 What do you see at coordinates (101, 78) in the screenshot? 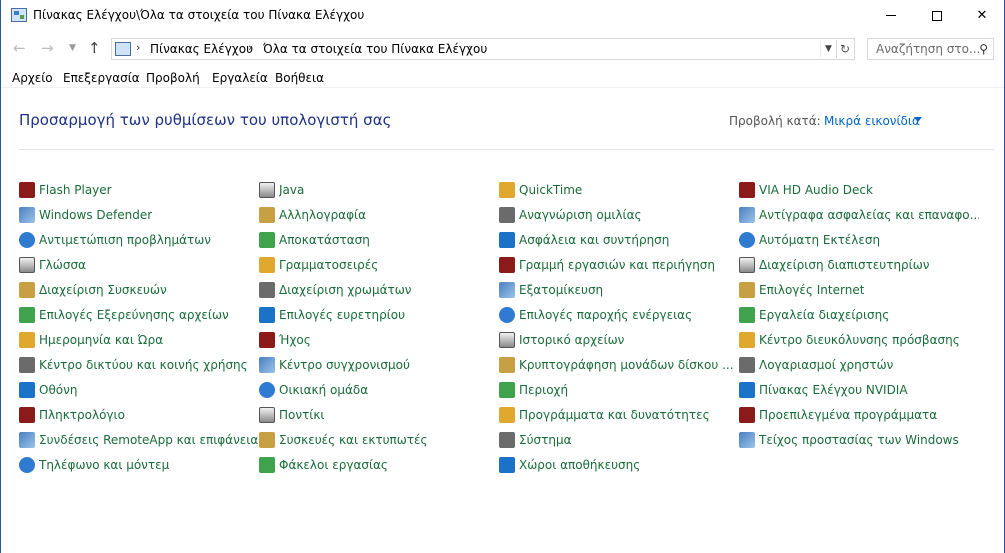
I see `menu-edit: Επεξεργασία` at bounding box center [101, 78].